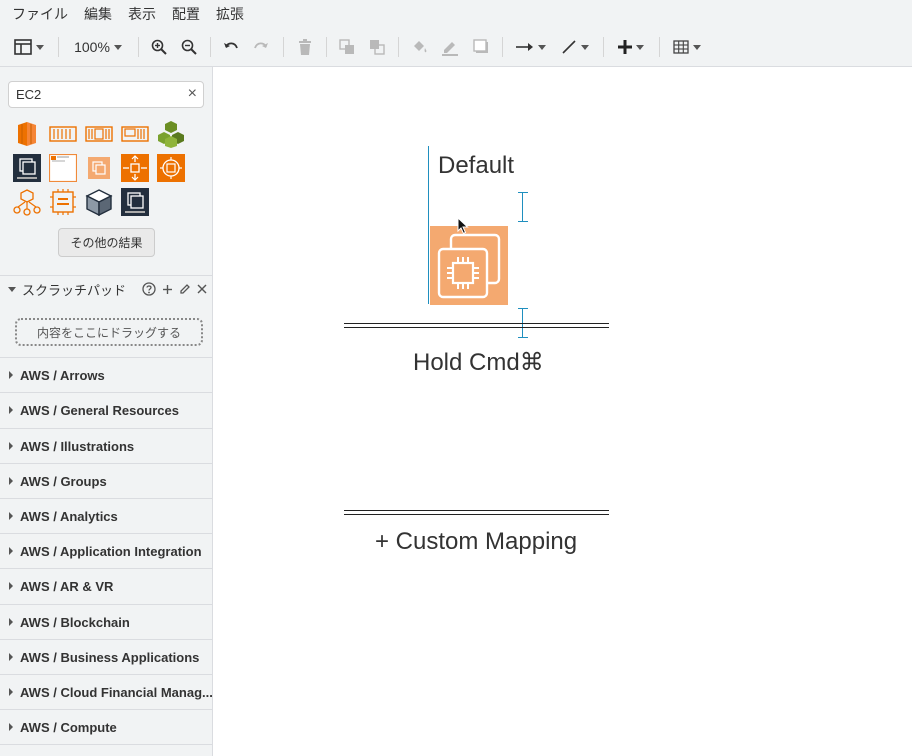 This screenshot has height=756, width=912. What do you see at coordinates (192, 94) in the screenshot?
I see `clear-search-icon: ×` at bounding box center [192, 94].